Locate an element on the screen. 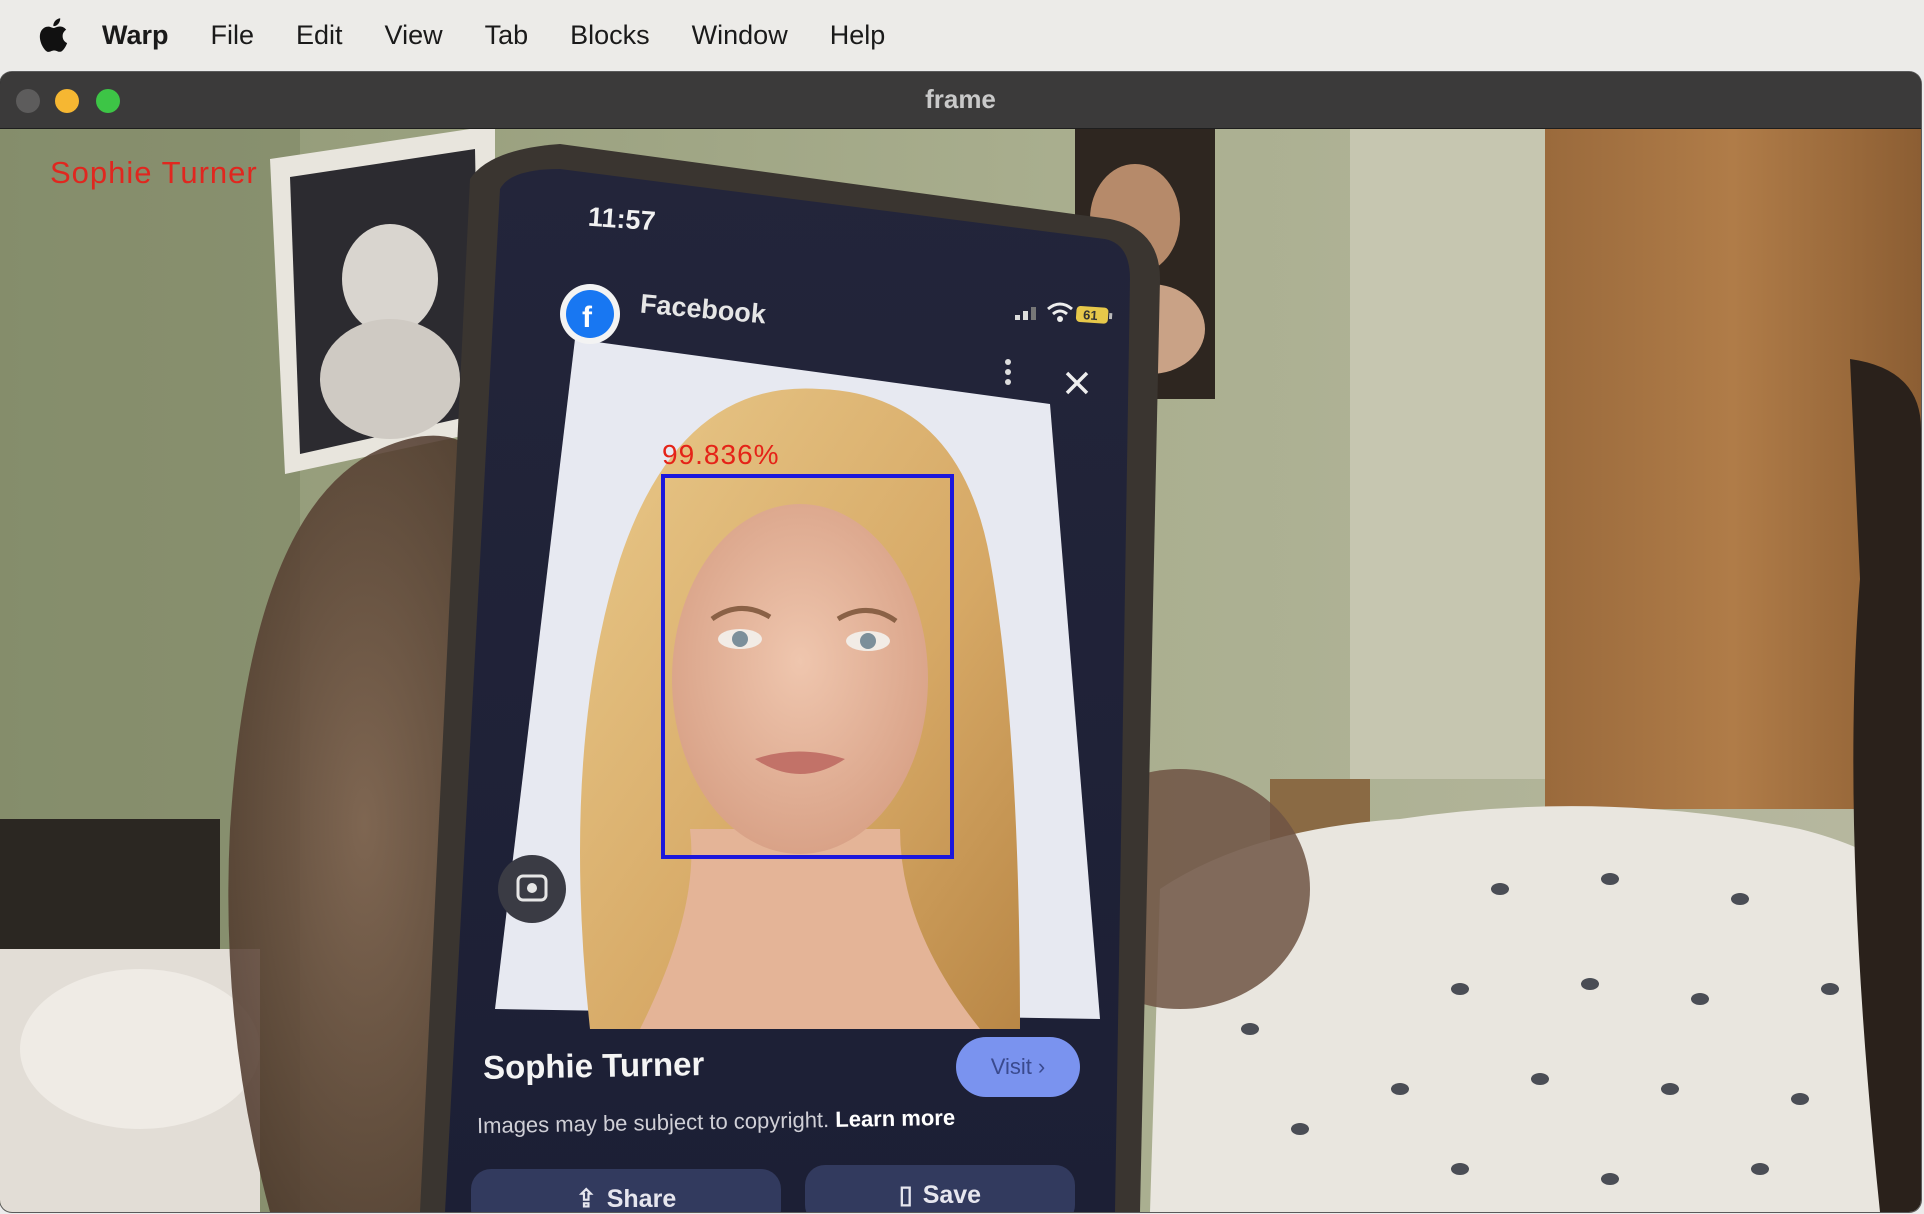 This screenshot has width=1924, height=1214. phone-clock: 11:57 is located at coordinates (622, 219).